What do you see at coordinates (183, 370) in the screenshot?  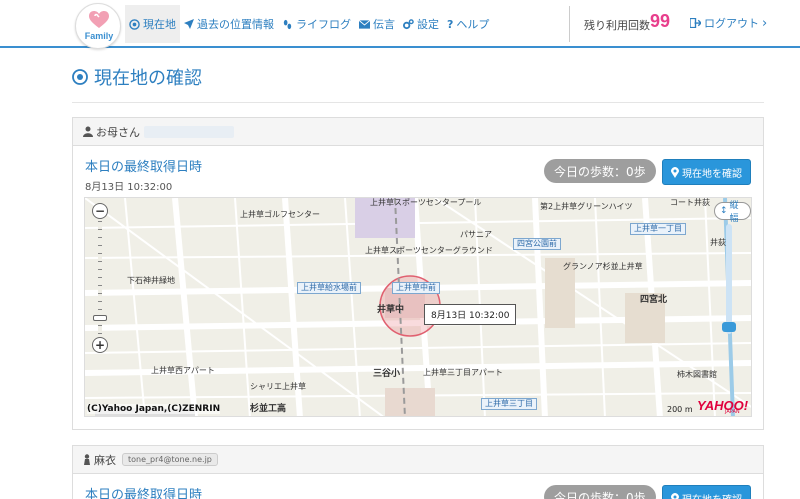 I see `map-label: 上井草西アパート` at bounding box center [183, 370].